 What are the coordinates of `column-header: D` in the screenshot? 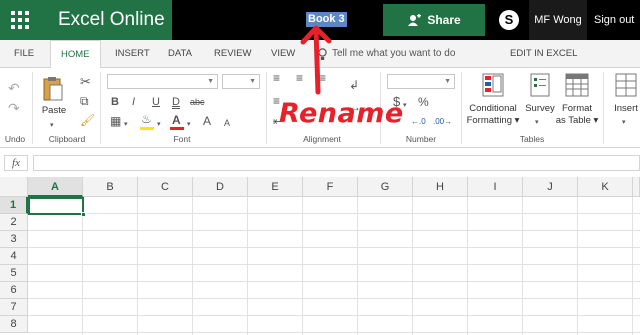 It's located at (220, 187).